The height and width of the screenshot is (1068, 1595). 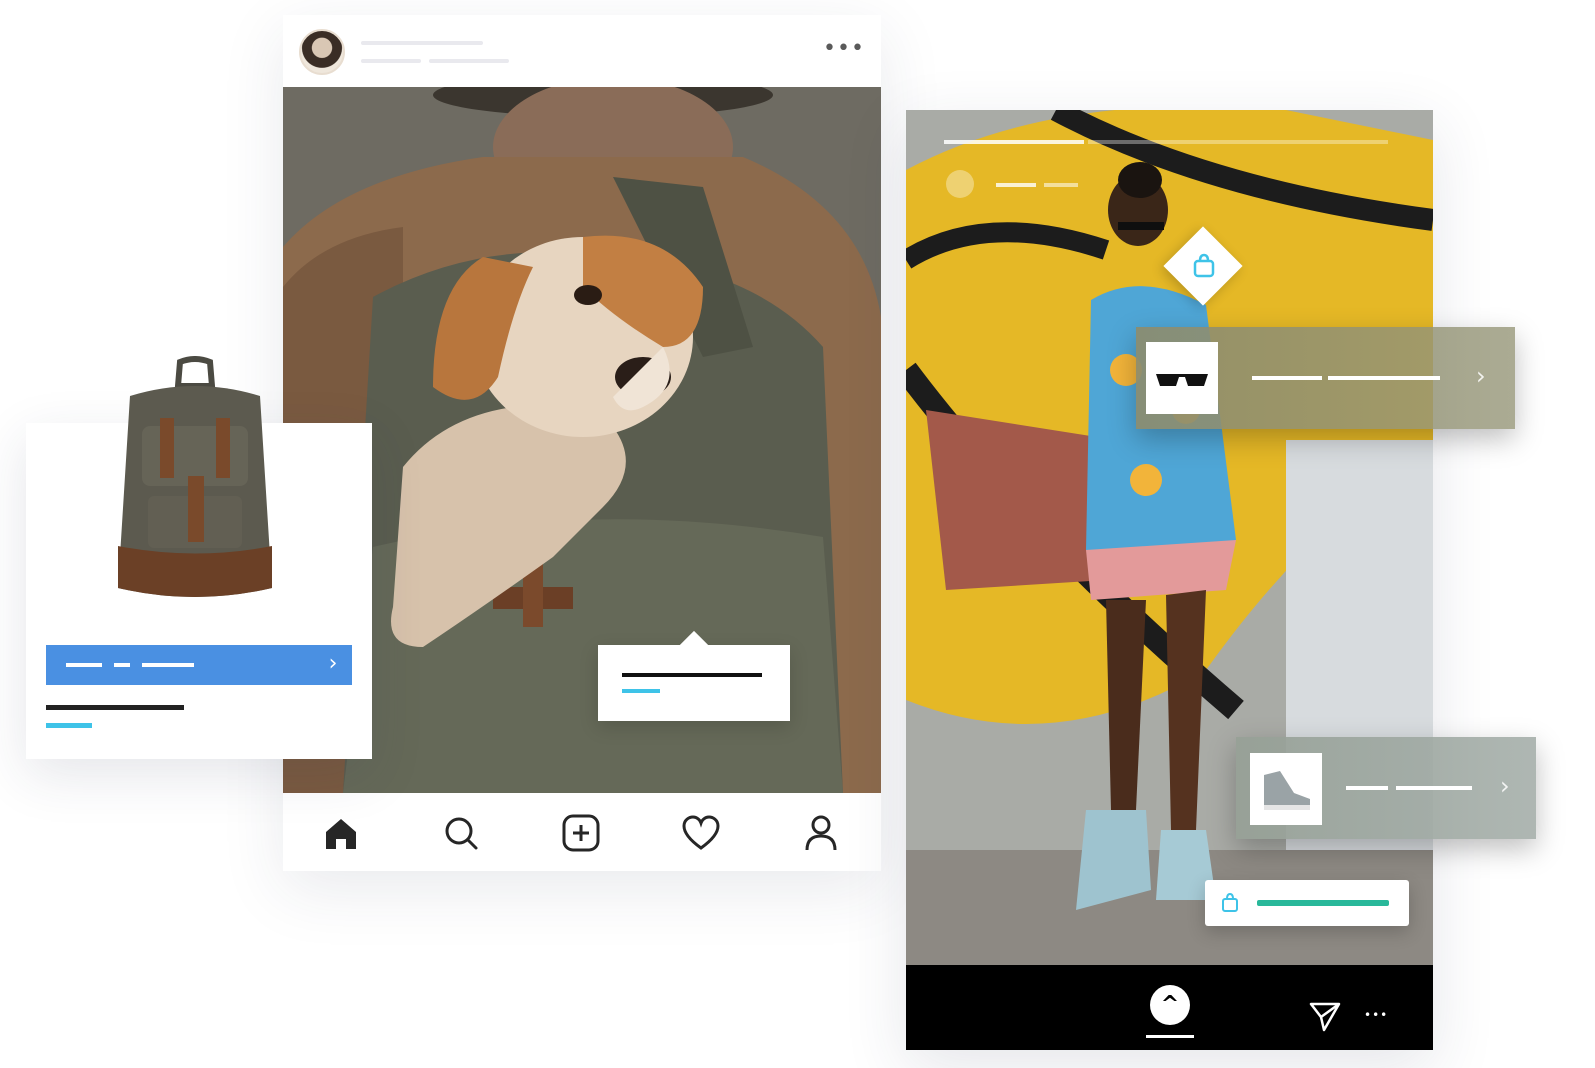 What do you see at coordinates (69, 725) in the screenshot?
I see `product-price-placeholder` at bounding box center [69, 725].